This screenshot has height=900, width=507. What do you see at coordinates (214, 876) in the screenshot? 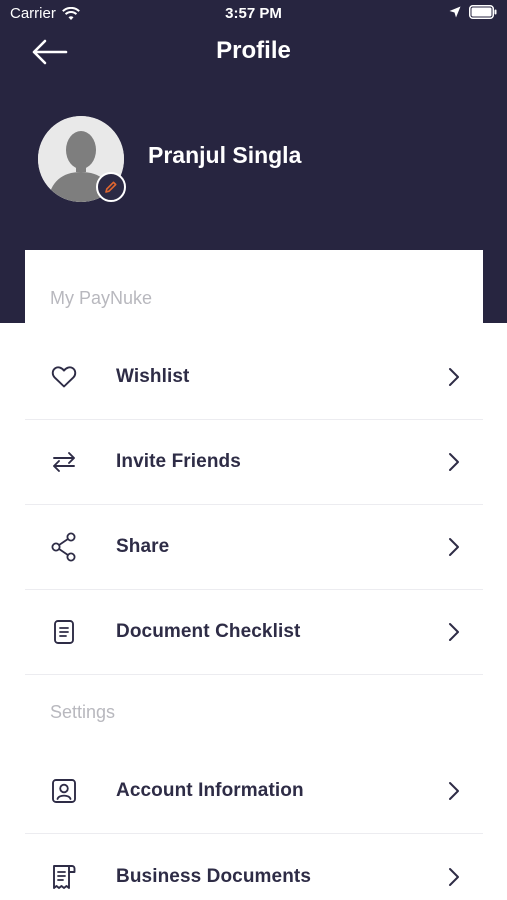
I see `menu-item-label: Business Documents` at bounding box center [214, 876].